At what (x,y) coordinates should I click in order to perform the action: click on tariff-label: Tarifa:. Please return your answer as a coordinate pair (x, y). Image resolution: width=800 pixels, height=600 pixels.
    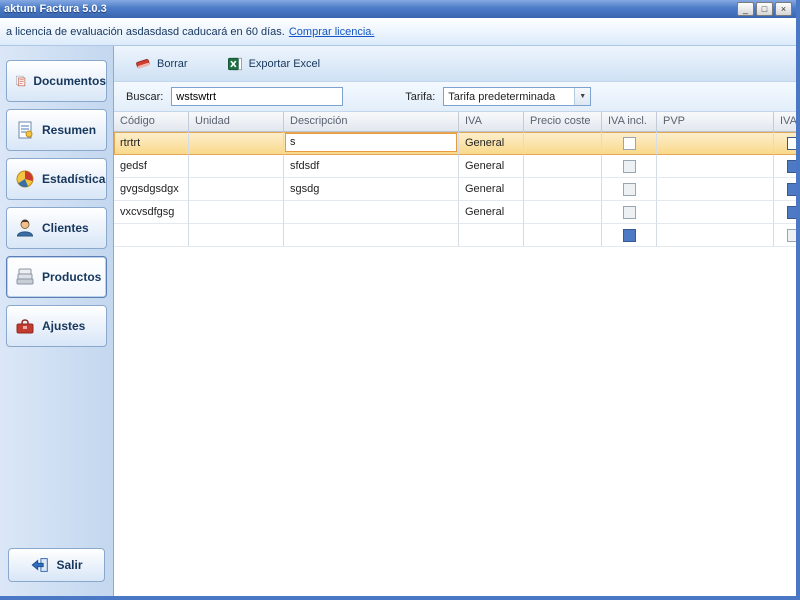
    Looking at the image, I should click on (420, 96).